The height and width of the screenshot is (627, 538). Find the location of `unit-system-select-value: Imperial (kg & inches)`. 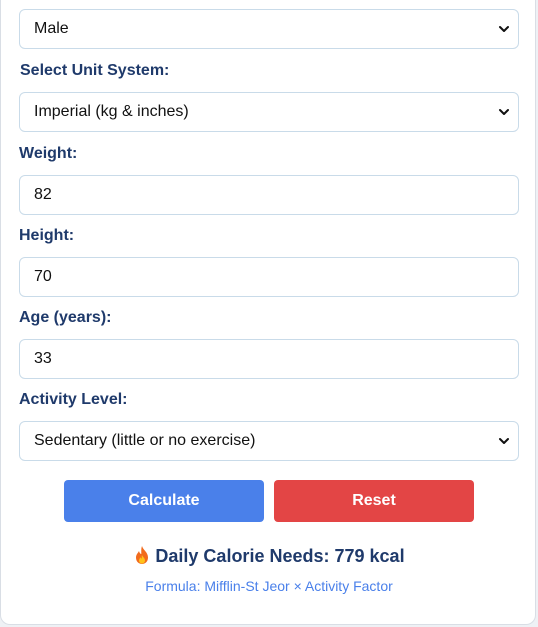

unit-system-select-value: Imperial (kg & inches) is located at coordinates (111, 111).